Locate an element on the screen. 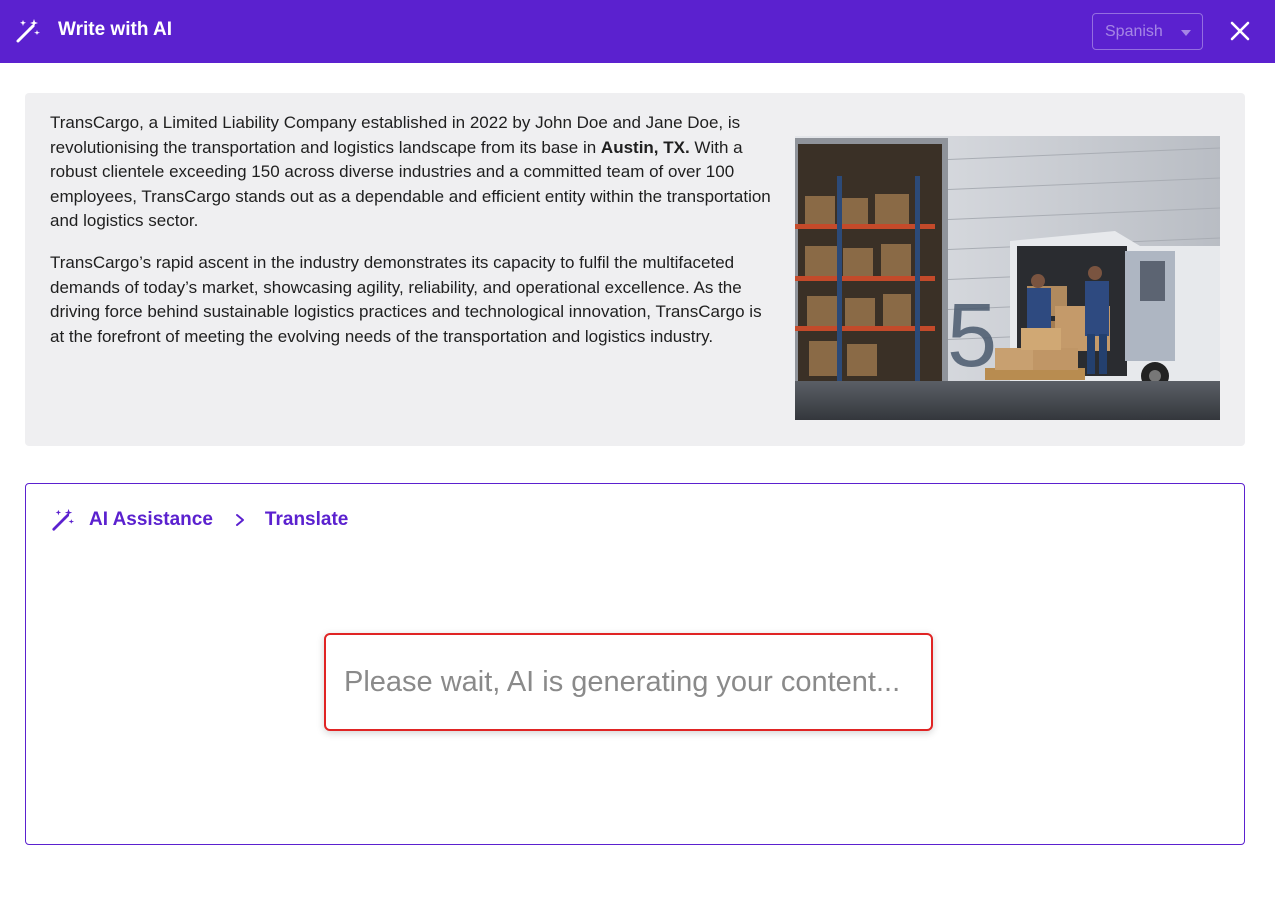 This screenshot has width=1275, height=910. close-icon is located at coordinates (1240, 31).